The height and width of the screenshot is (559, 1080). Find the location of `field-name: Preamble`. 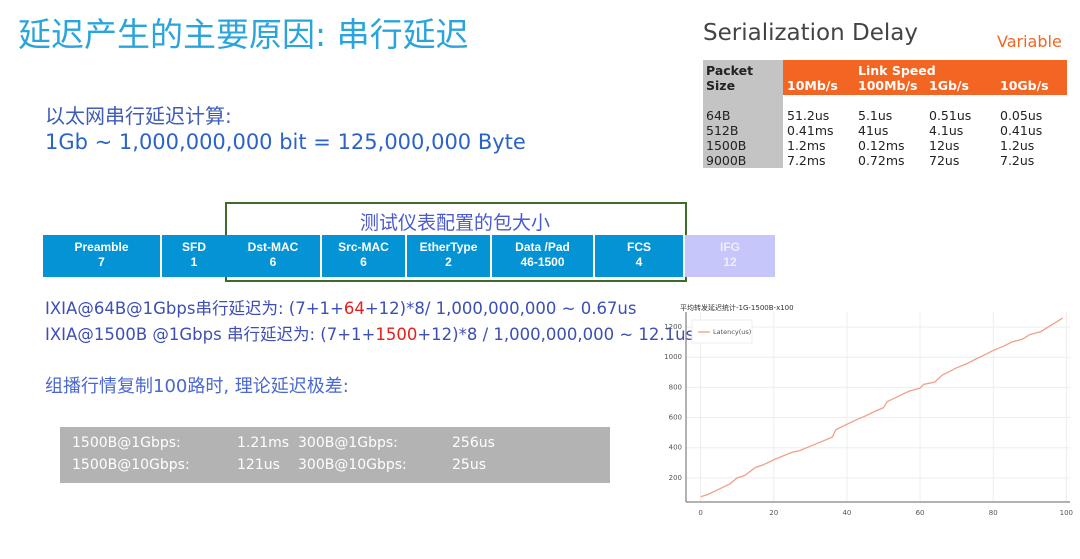

field-name: Preamble is located at coordinates (101, 247).